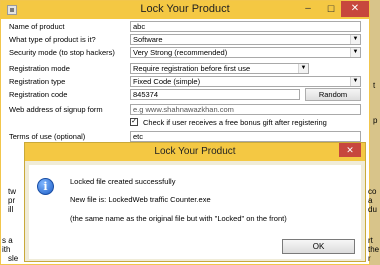 This screenshot has width=380, height=265. I want to click on bg-text-fragment: r, so click(369, 258).